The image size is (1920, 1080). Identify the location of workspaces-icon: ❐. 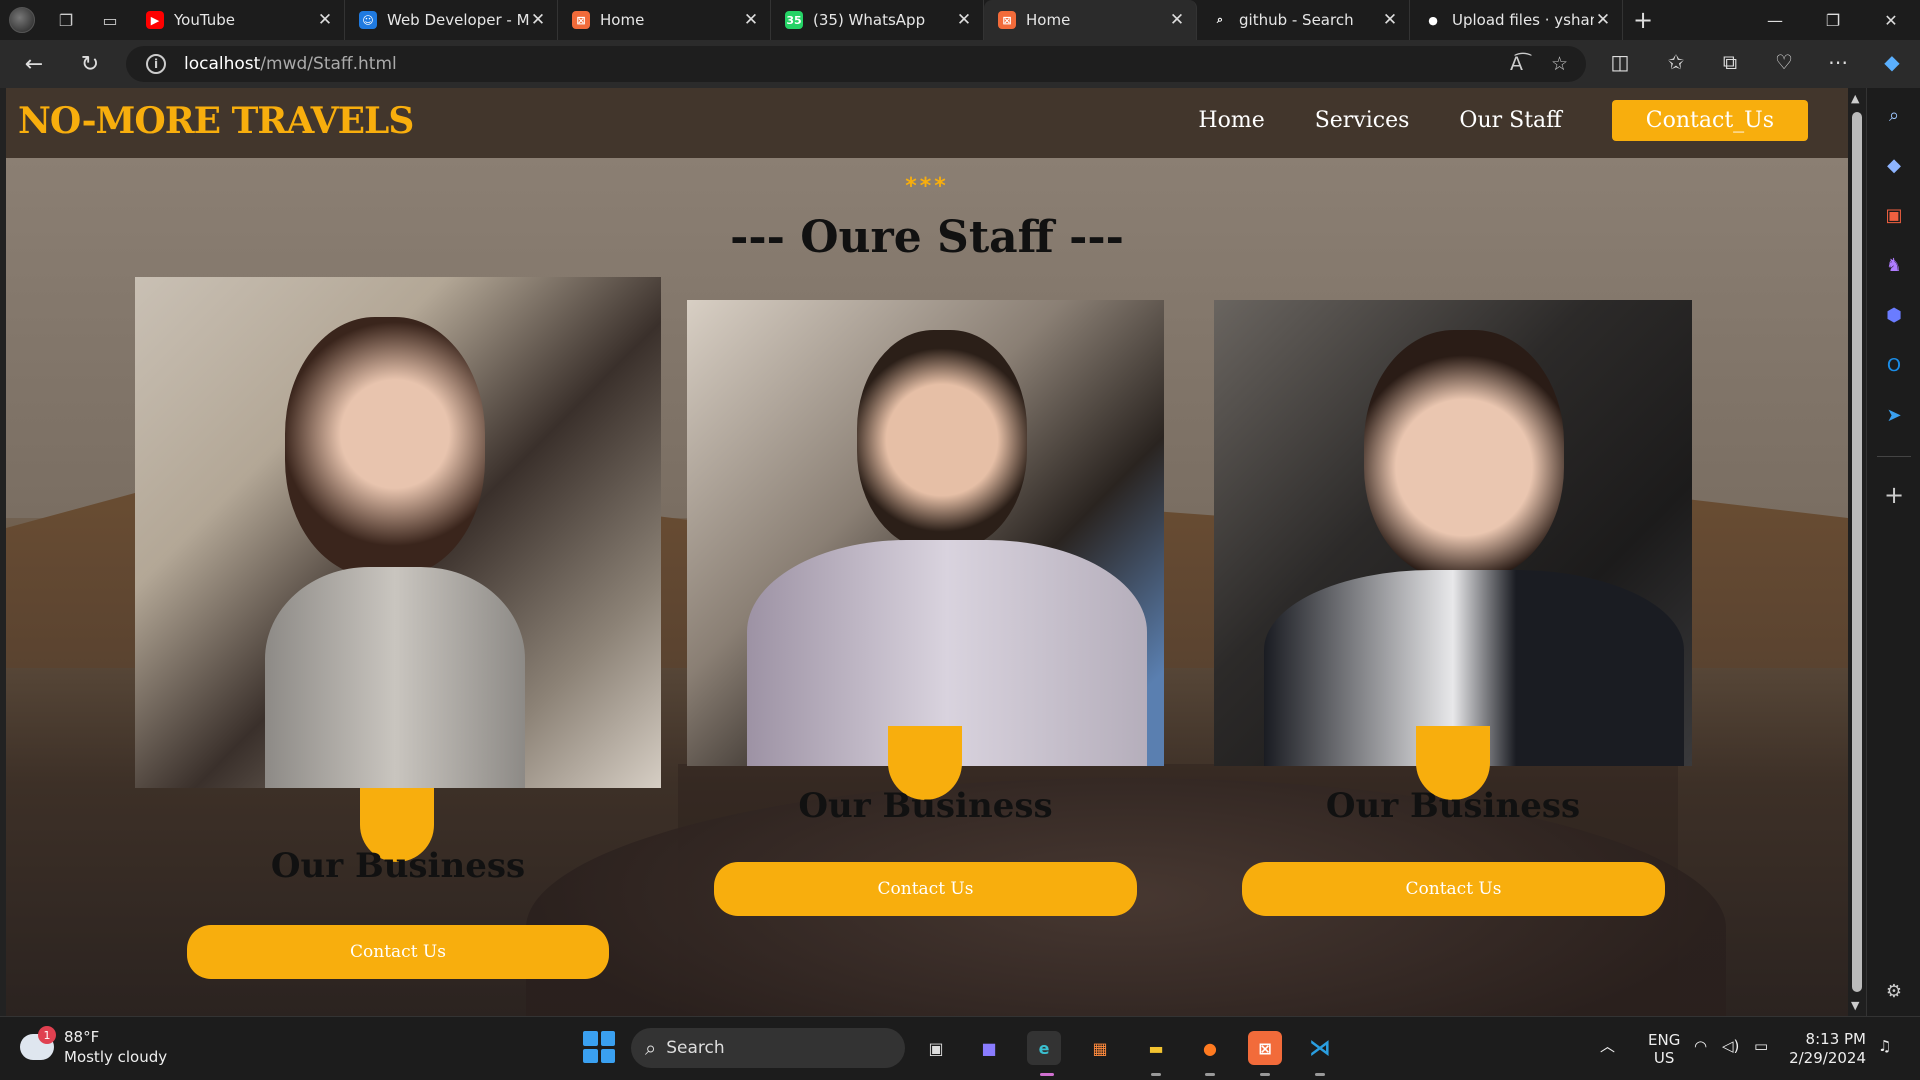
(66, 20).